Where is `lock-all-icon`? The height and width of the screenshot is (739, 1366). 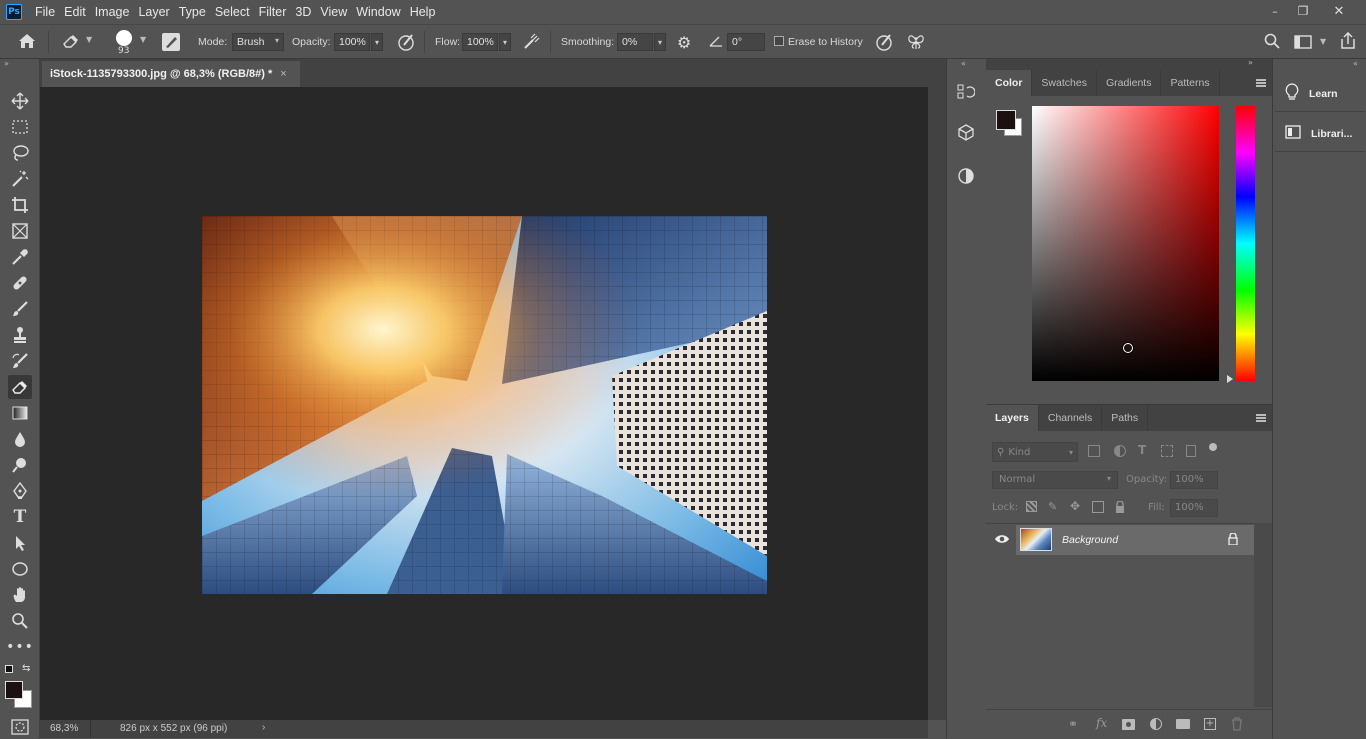 lock-all-icon is located at coordinates (1120, 506).